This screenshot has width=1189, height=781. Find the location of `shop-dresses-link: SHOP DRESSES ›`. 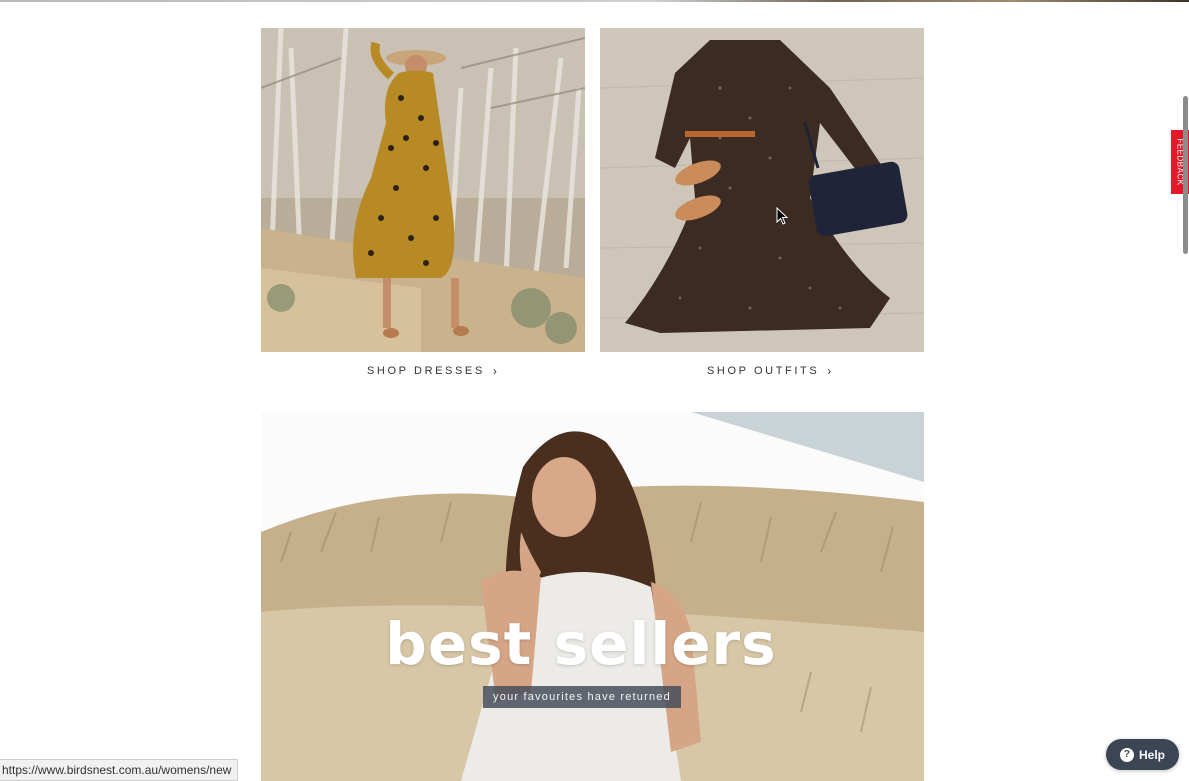

shop-dresses-link: SHOP DRESSES › is located at coordinates (432, 371).